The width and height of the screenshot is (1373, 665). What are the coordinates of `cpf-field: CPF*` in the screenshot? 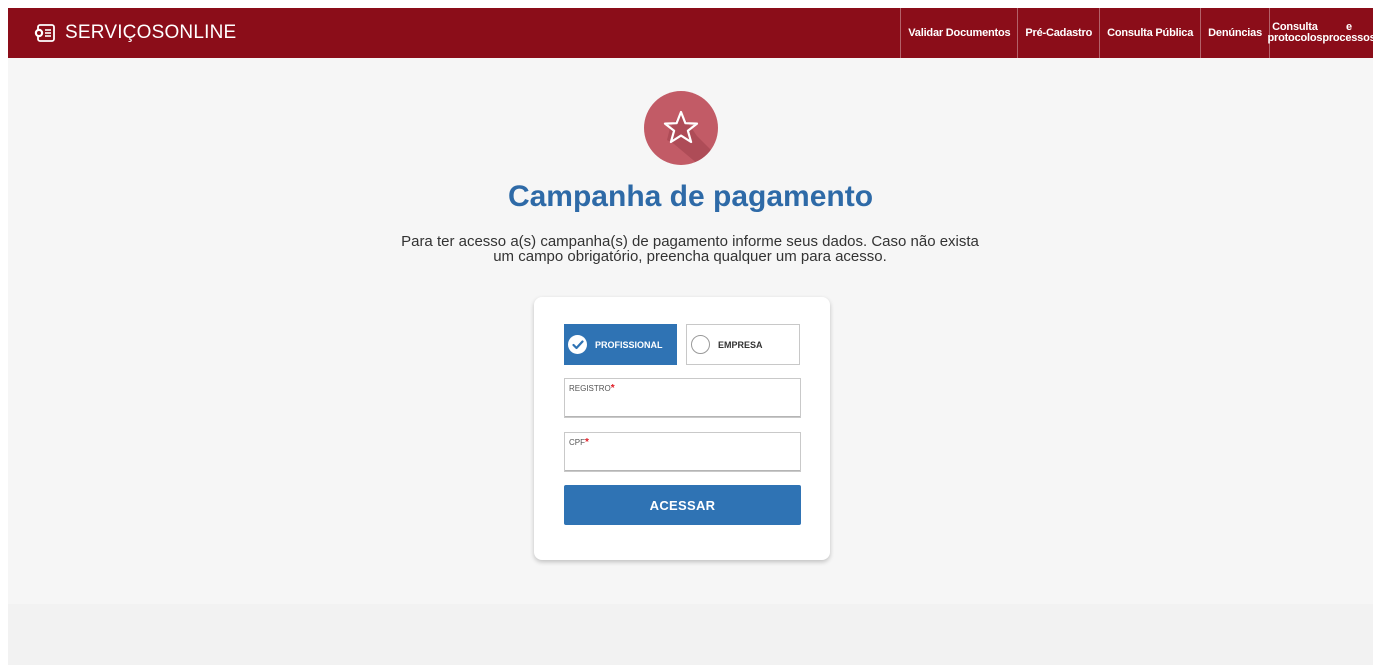 It's located at (682, 452).